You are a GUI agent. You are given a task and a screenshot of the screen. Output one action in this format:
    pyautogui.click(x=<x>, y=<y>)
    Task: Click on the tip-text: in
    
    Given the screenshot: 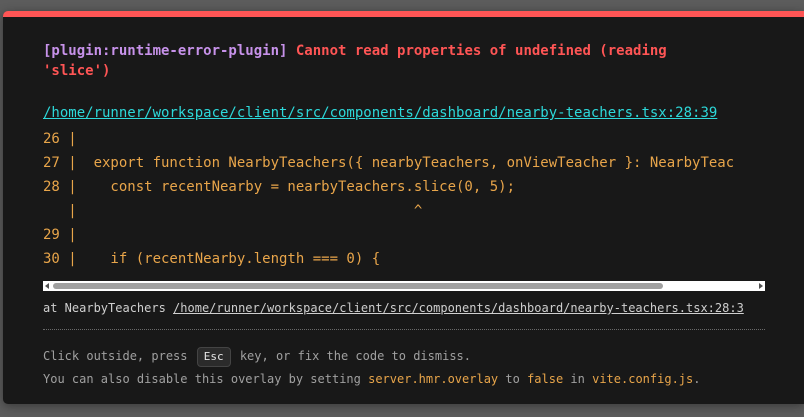 What is the action you would take?
    pyautogui.click(x=578, y=379)
    